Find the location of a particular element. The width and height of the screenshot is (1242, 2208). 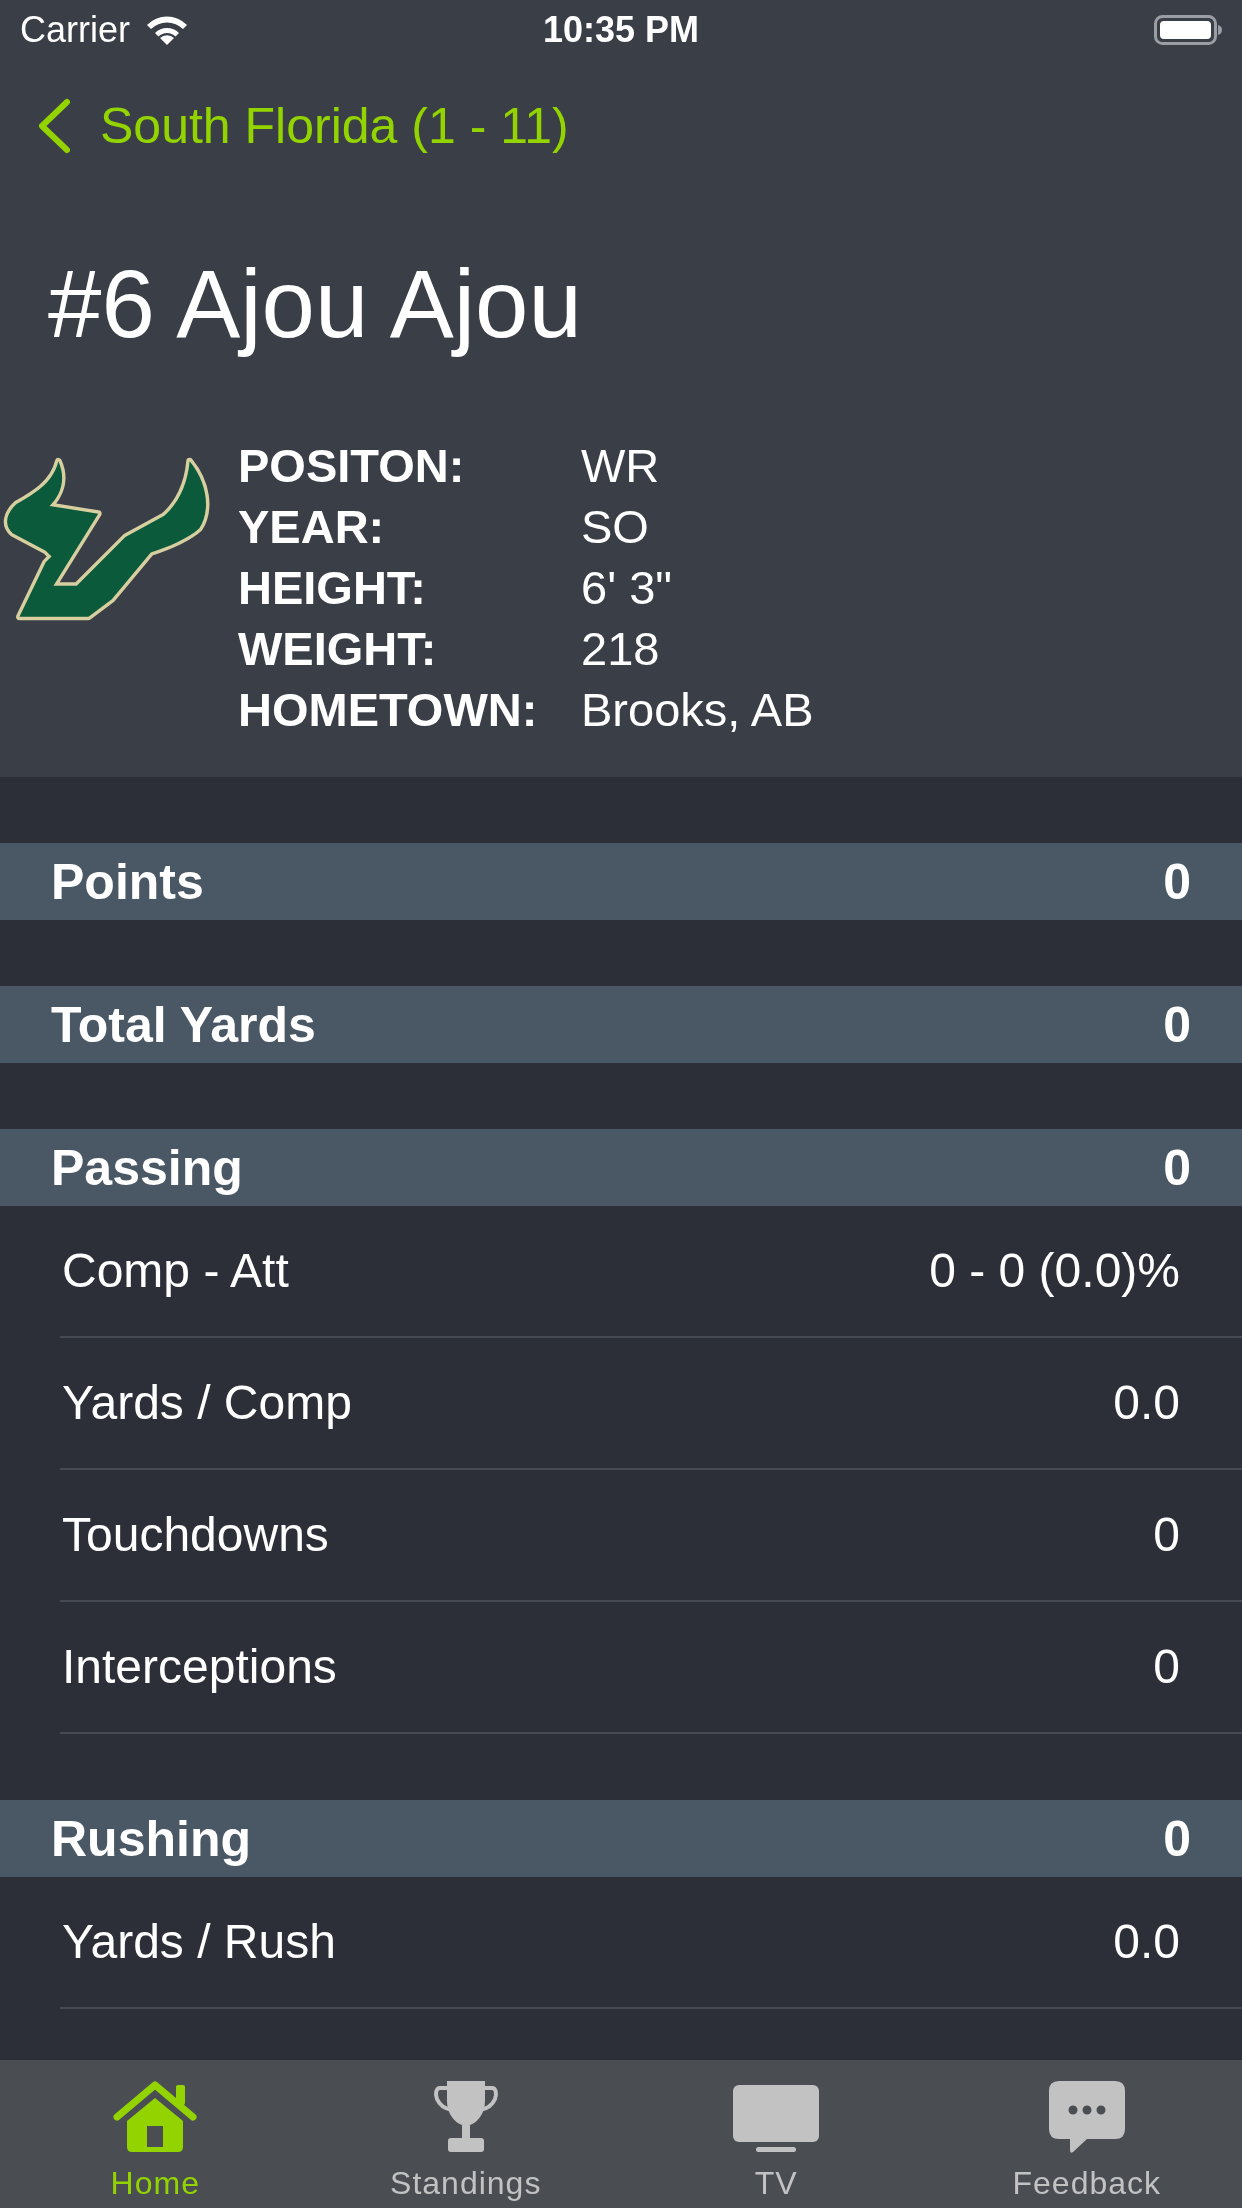

chevron-left-icon is located at coordinates (54, 126).